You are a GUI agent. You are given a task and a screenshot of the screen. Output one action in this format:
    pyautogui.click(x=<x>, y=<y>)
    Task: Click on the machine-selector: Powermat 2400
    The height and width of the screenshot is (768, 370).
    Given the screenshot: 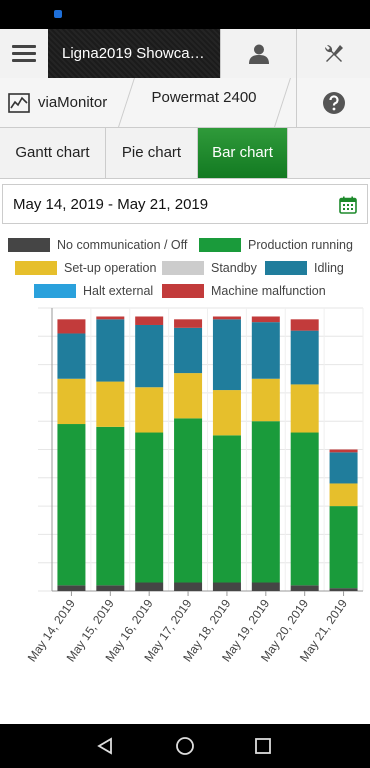 What is the action you would take?
    pyautogui.click(x=204, y=102)
    